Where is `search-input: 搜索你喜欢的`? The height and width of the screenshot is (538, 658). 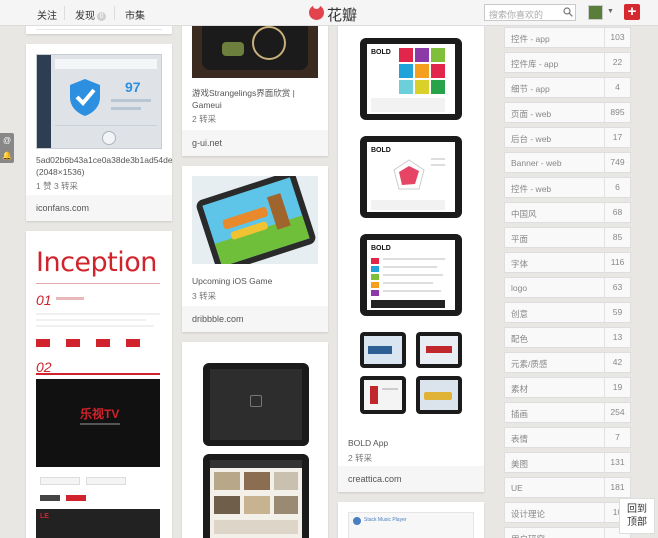
search-input: 搜索你喜欢的 is located at coordinates (530, 12).